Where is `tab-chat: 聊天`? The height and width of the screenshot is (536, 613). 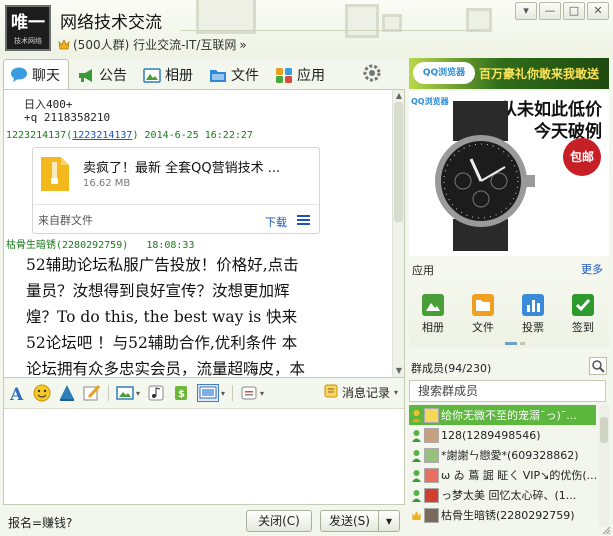
tab-chat: 聊天 is located at coordinates (36, 74).